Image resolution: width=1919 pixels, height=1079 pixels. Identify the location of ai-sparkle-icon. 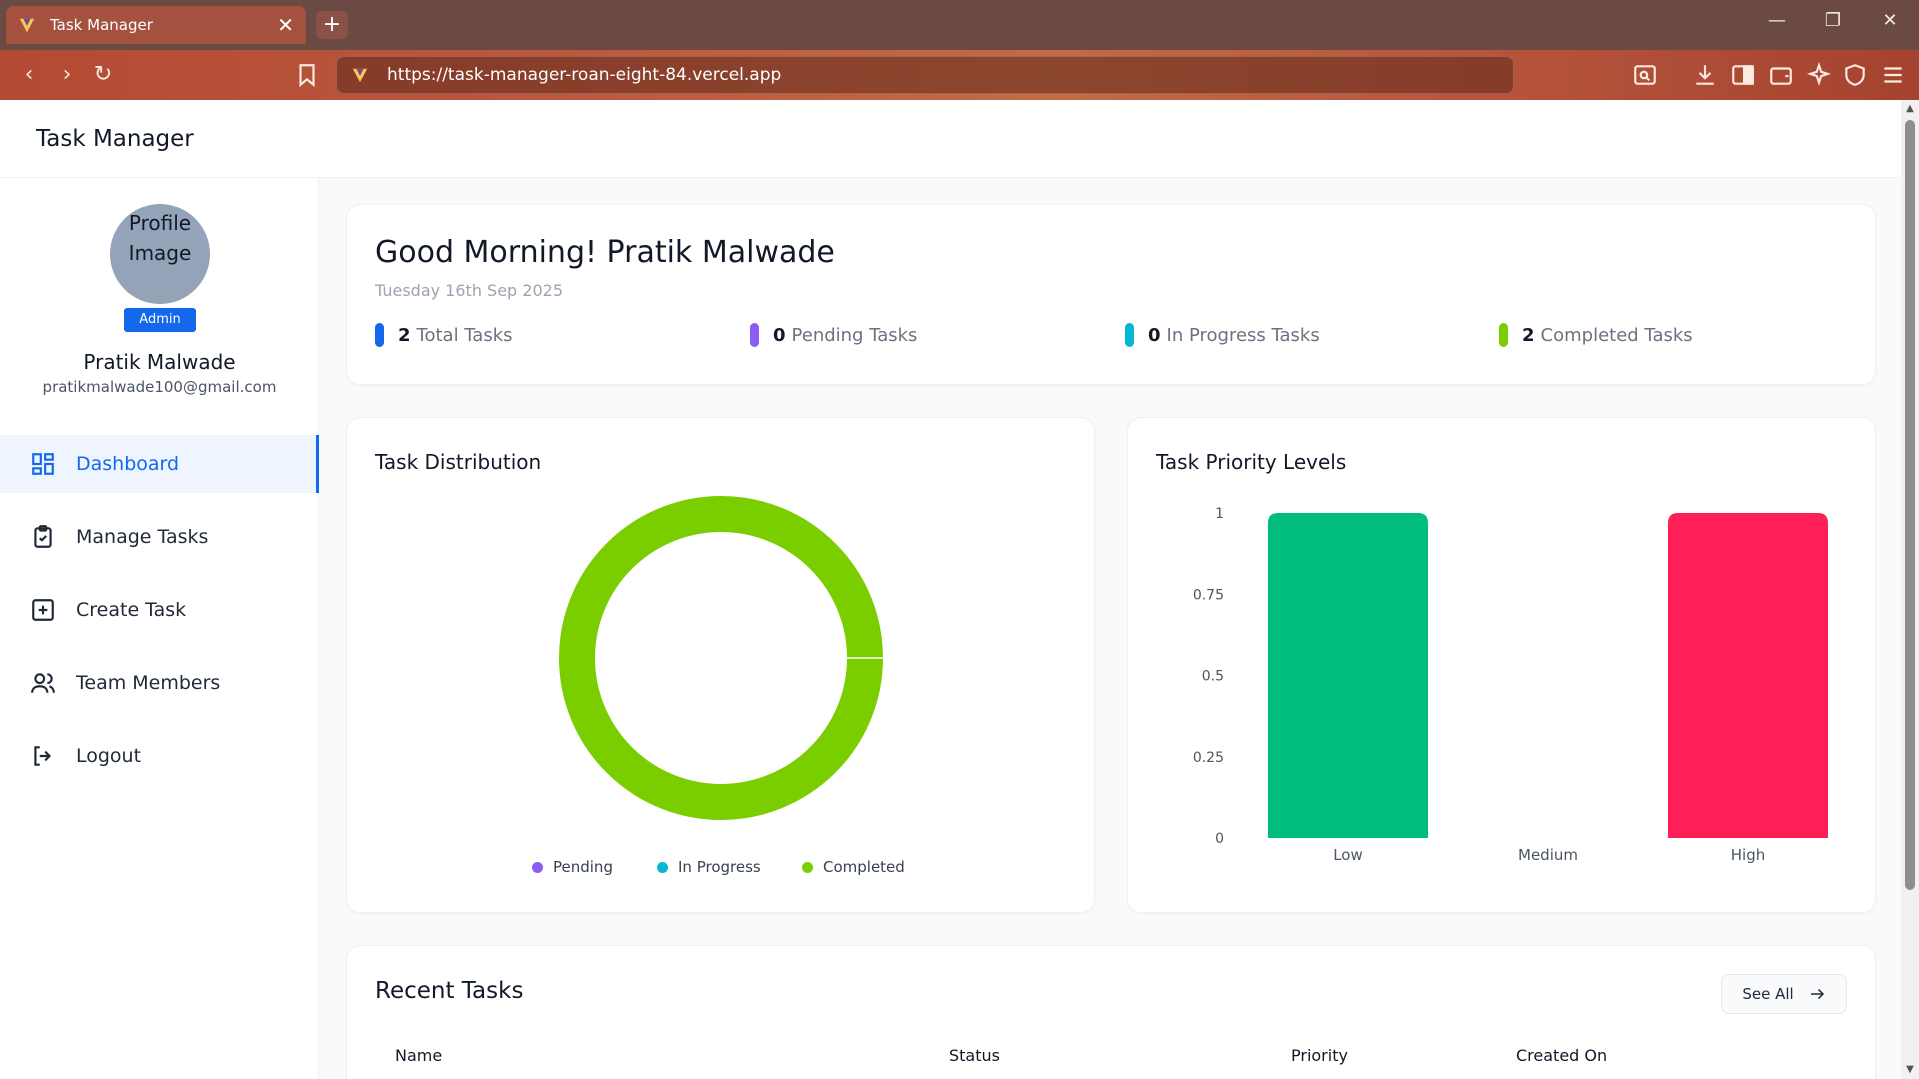
(1819, 75).